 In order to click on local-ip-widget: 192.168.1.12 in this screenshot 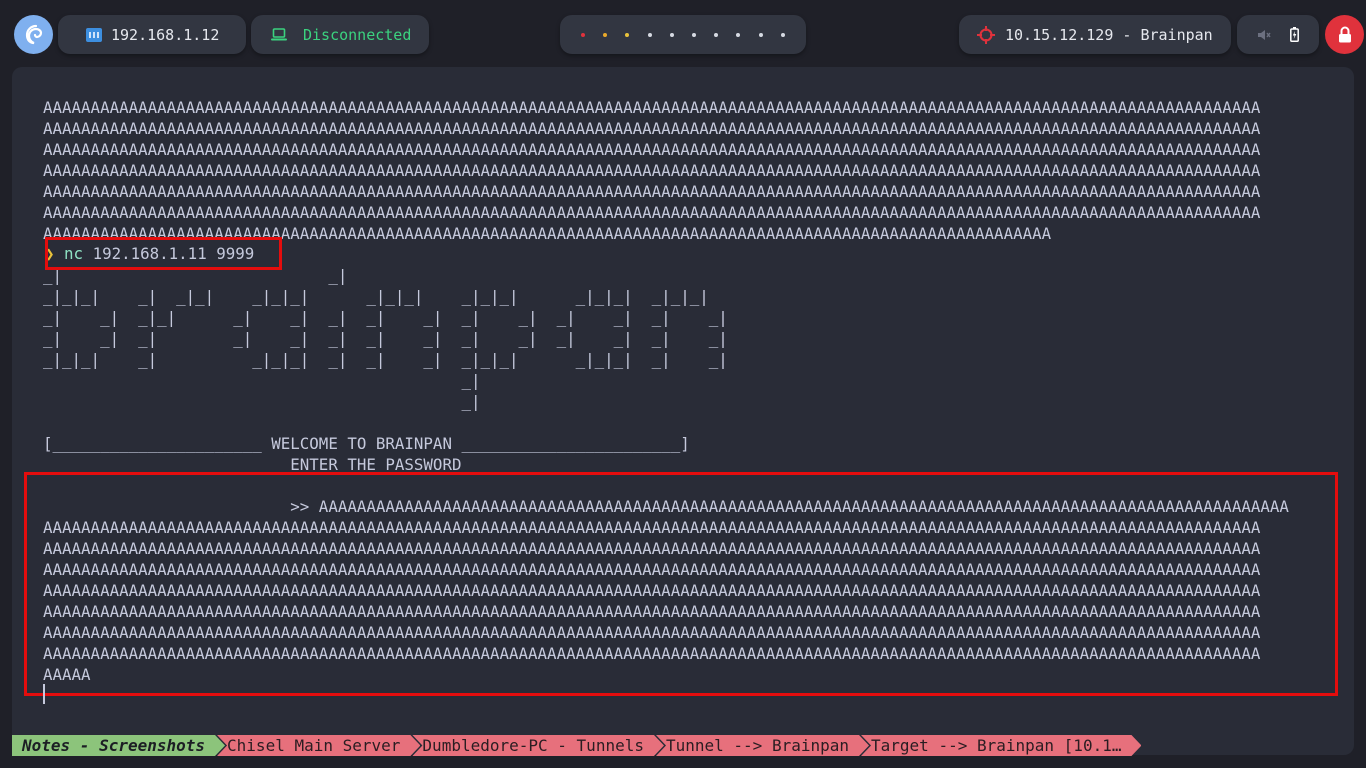, I will do `click(152, 34)`.